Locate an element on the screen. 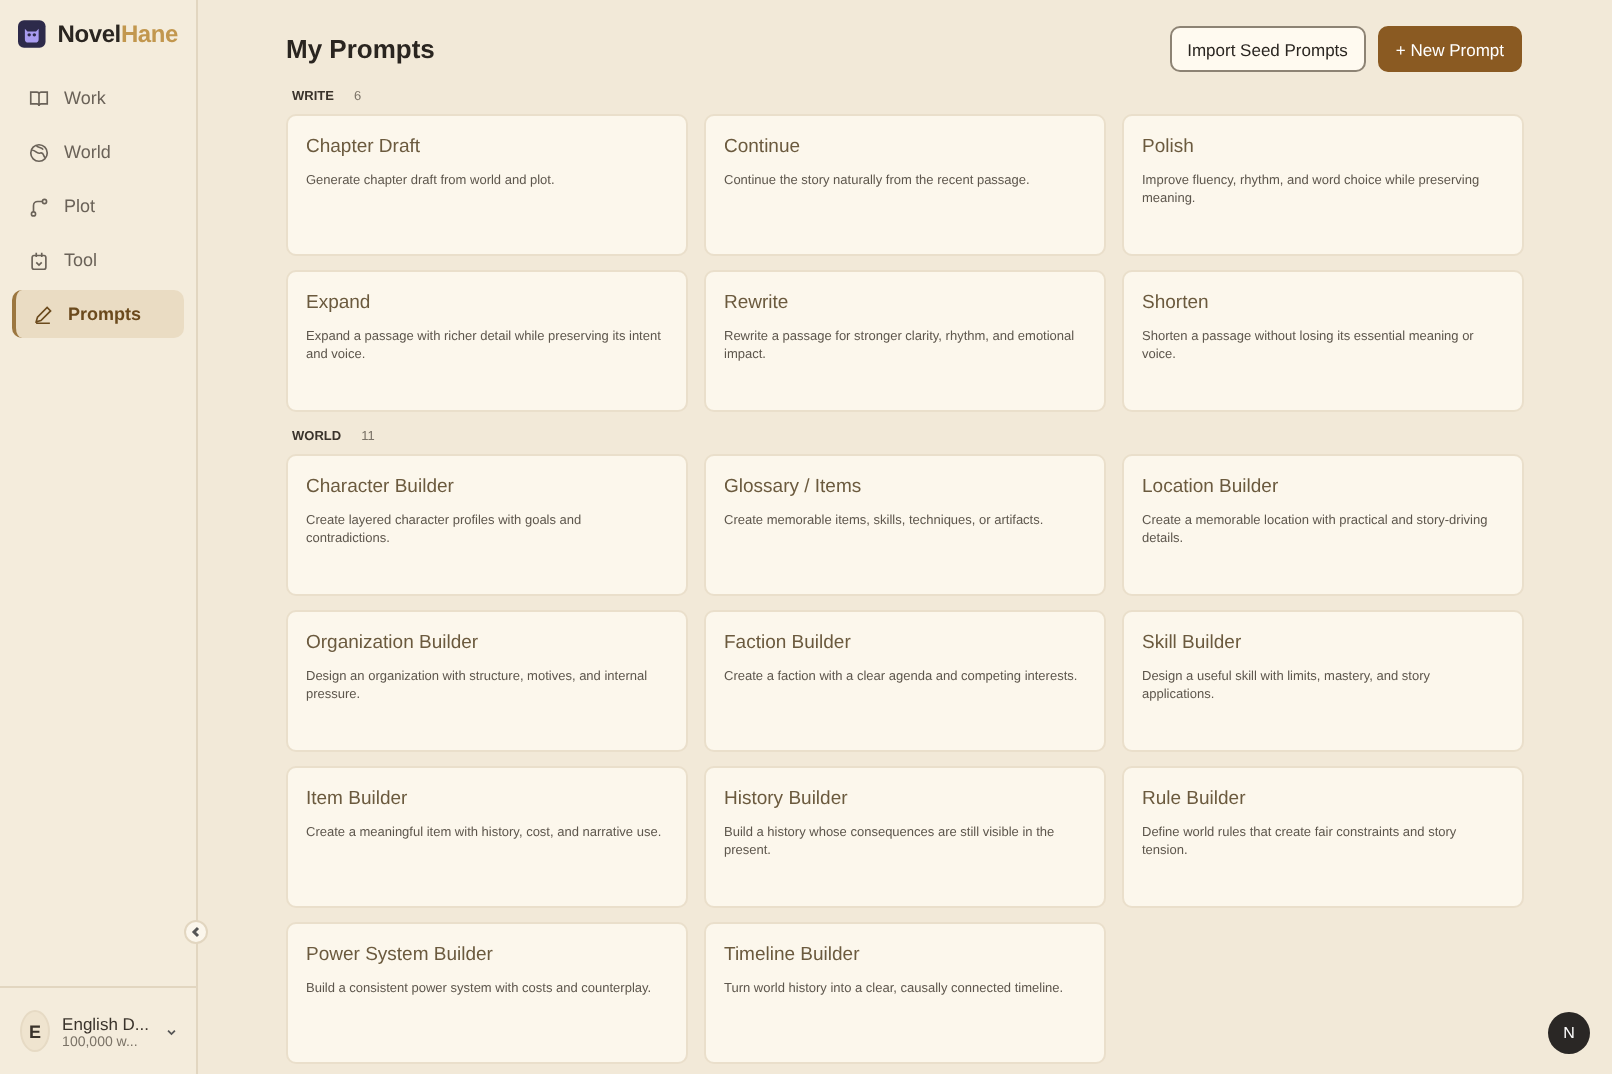 This screenshot has height=1074, width=1612. sidebar-item: Plot is located at coordinates (98, 206).